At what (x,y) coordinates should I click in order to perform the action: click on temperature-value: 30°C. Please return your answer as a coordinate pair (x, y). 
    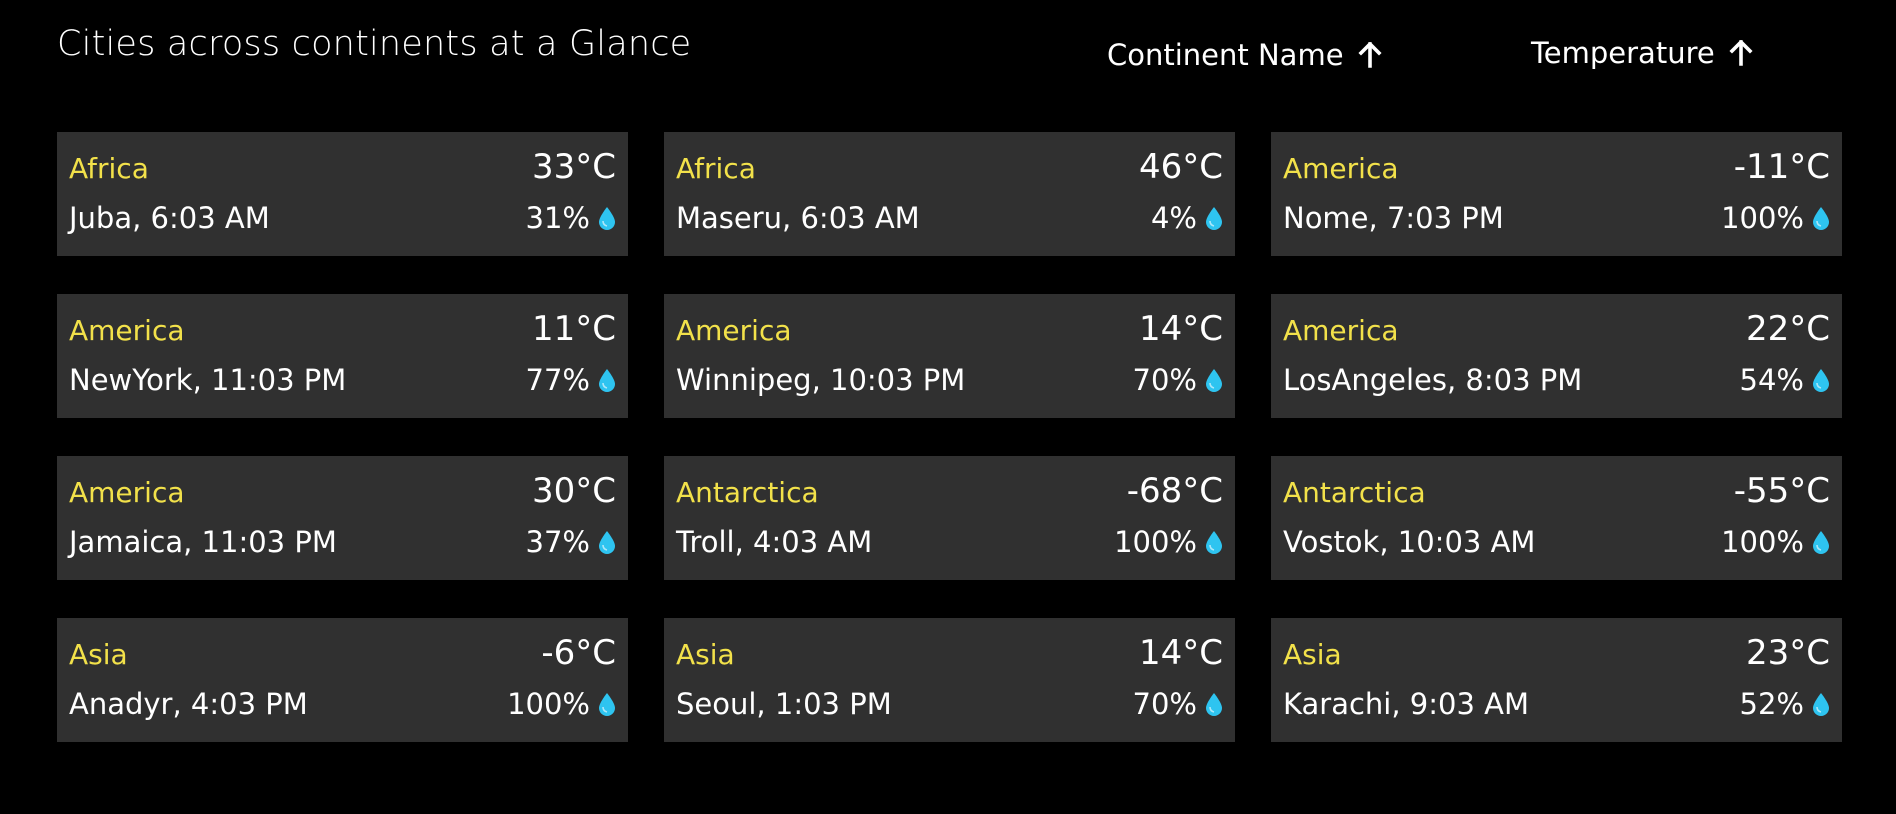
    Looking at the image, I should click on (573, 491).